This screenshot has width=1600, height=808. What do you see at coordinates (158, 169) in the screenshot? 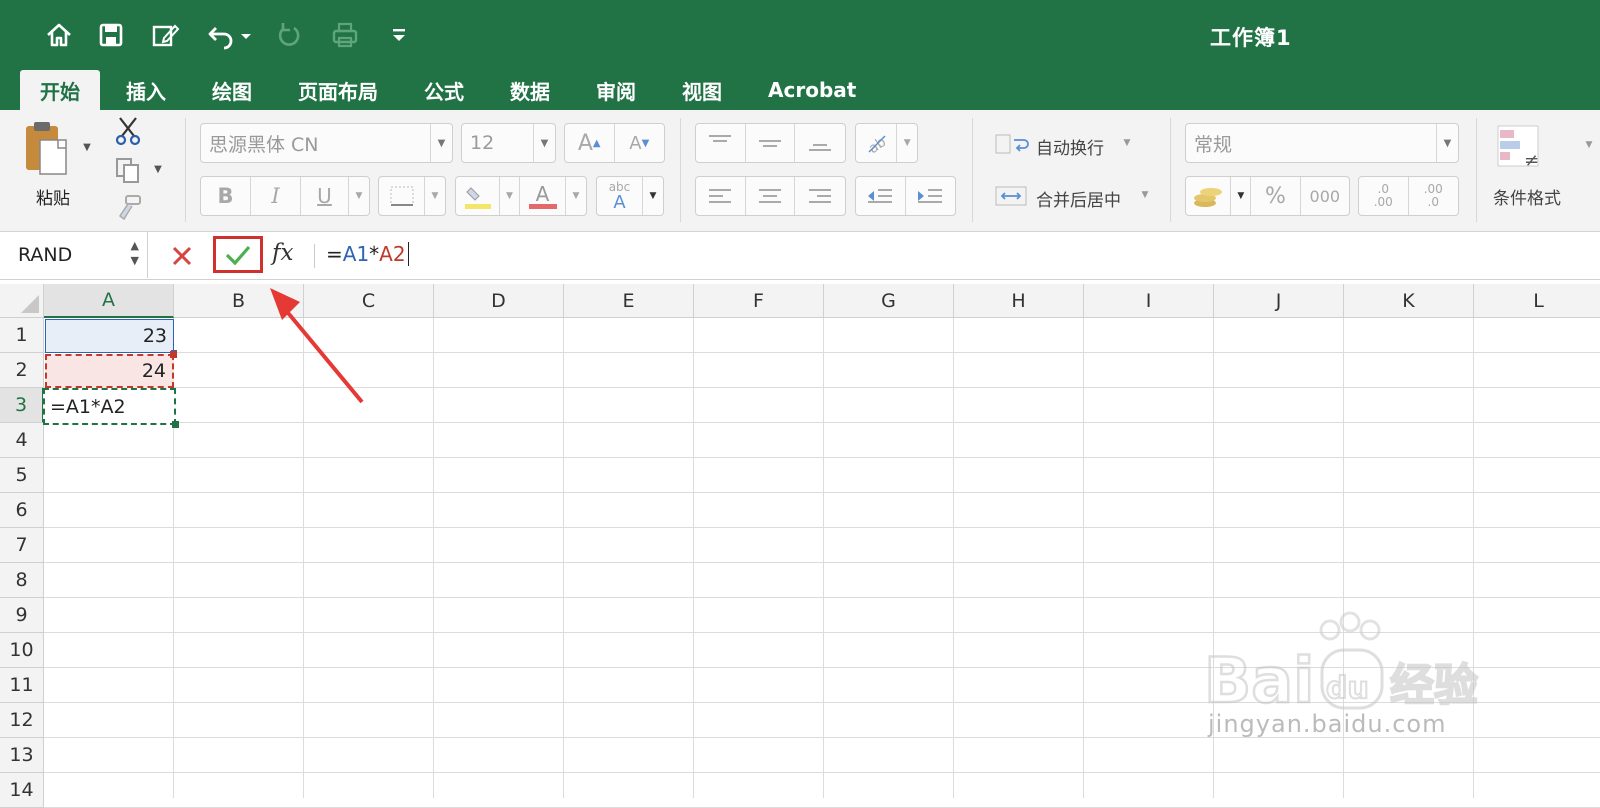
I see `copy-dropdown-icon: ▼` at bounding box center [158, 169].